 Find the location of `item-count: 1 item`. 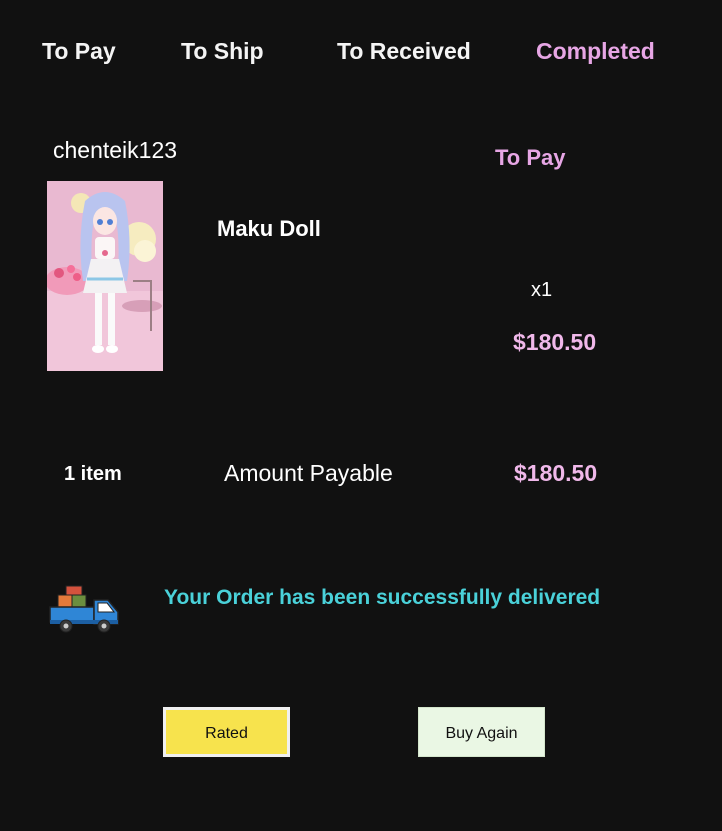

item-count: 1 item is located at coordinates (93, 474).